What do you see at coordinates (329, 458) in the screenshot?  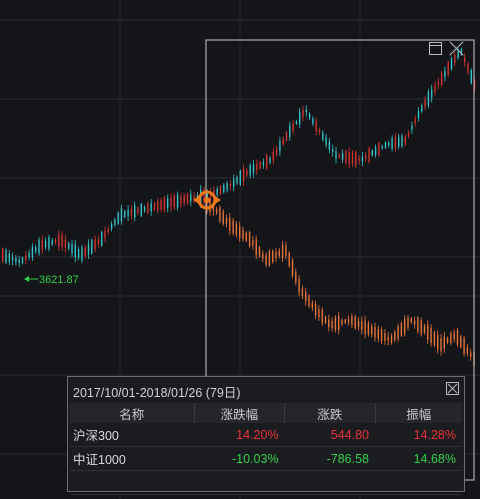 I see `row-change: -786.58` at bounding box center [329, 458].